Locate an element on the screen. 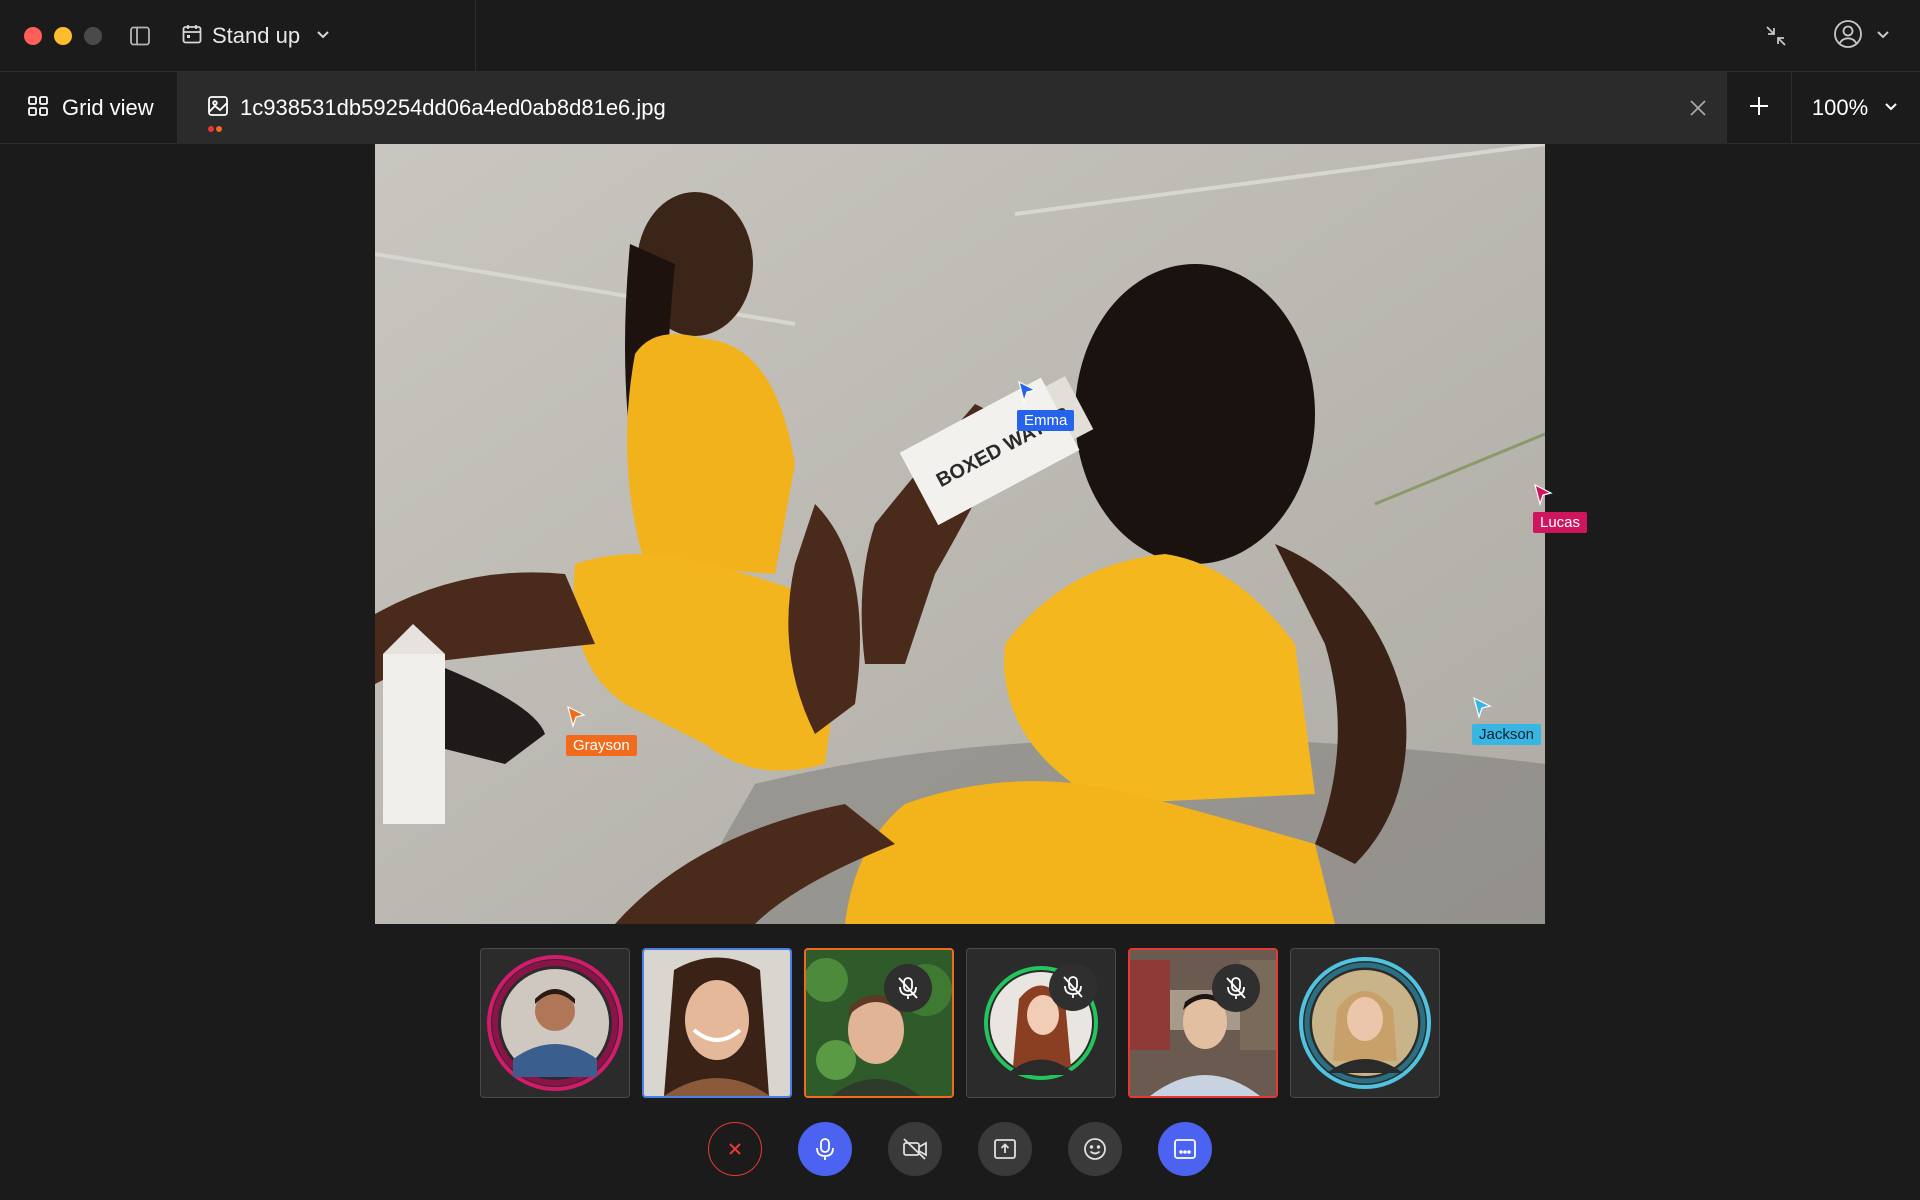  mic-icon is located at coordinates (825, 1149).